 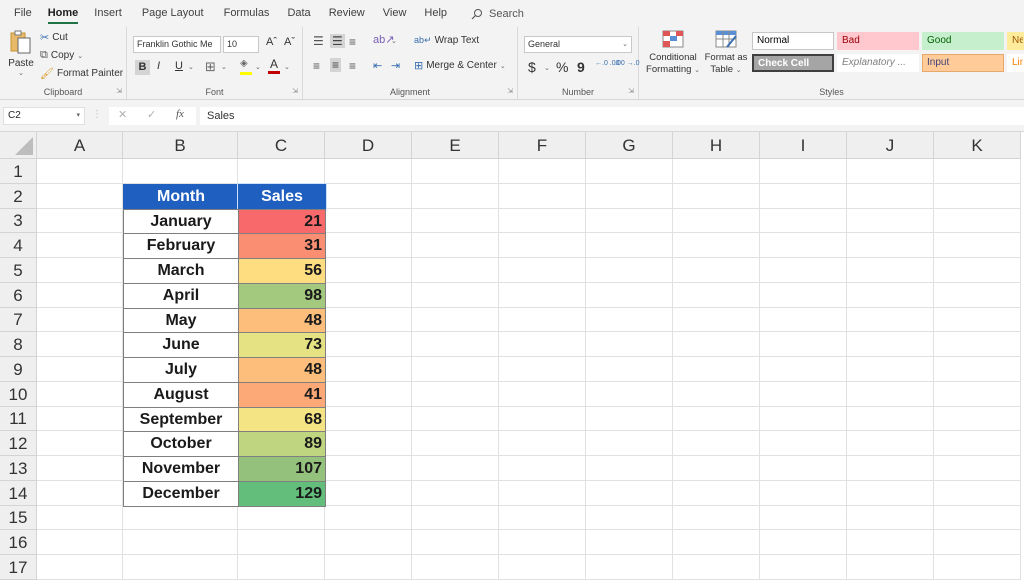 I want to click on column-header-k: K, so click(x=977, y=145).